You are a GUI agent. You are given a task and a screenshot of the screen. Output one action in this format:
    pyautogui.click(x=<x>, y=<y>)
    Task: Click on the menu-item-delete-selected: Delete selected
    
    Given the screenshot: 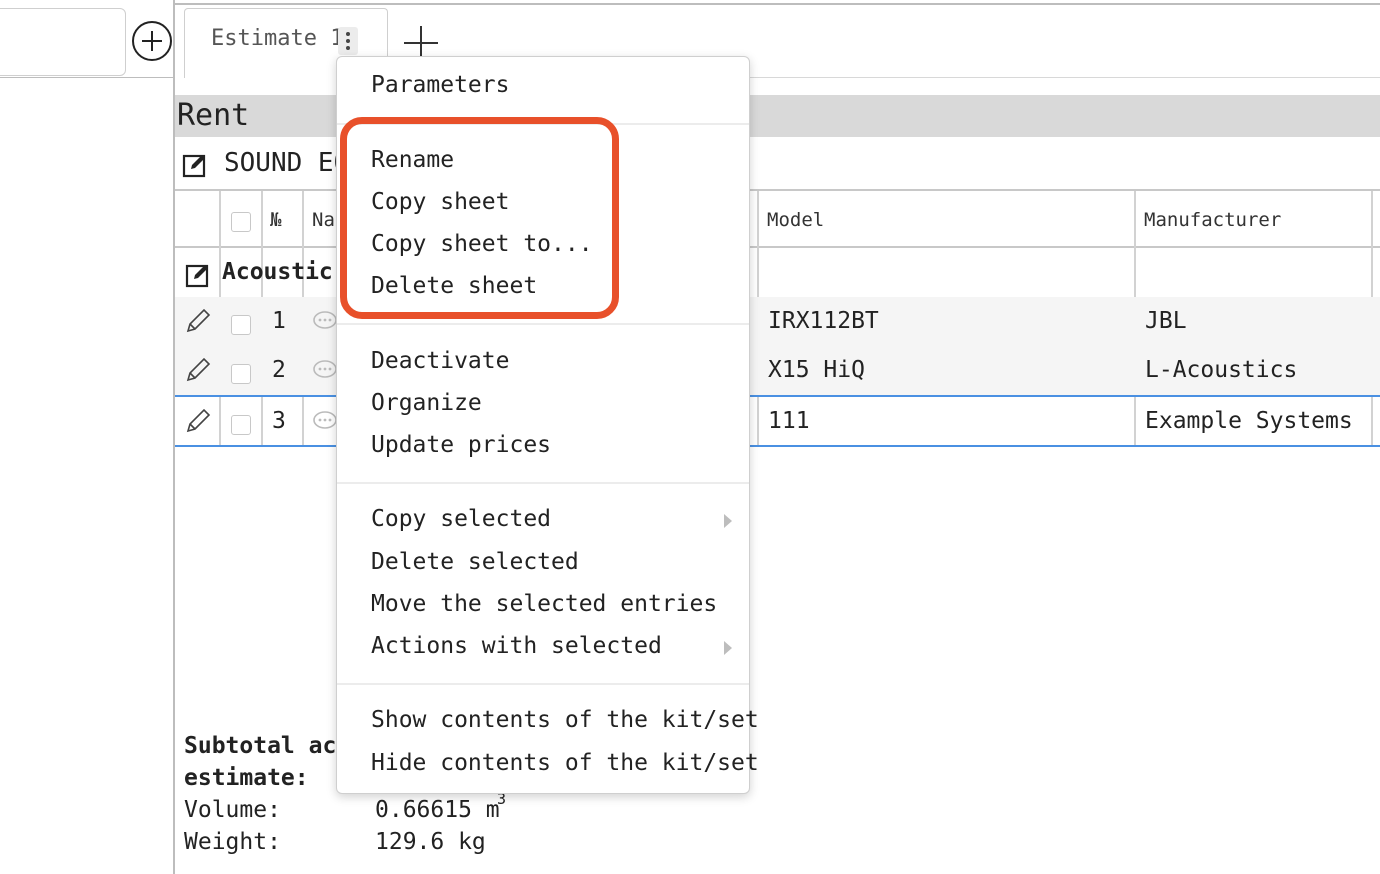 What is the action you would take?
    pyautogui.click(x=475, y=562)
    